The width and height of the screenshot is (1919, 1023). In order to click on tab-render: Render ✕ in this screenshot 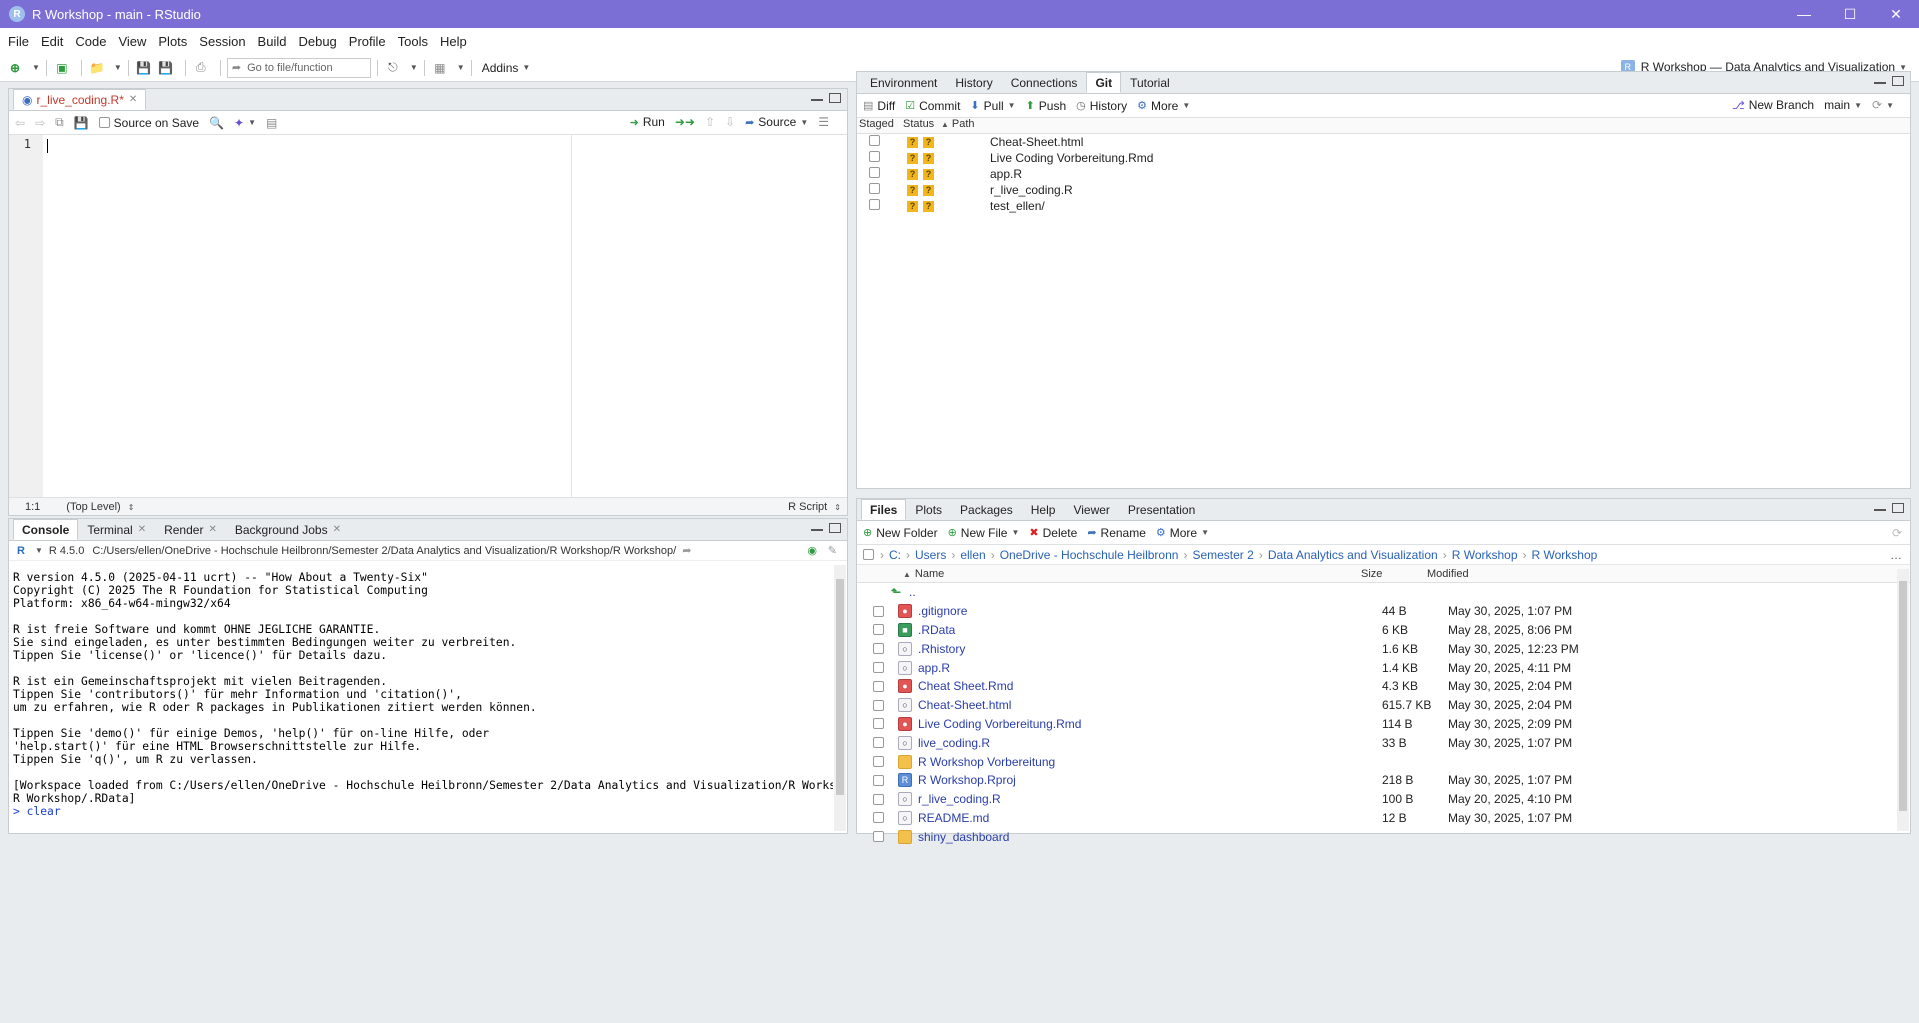, I will do `click(190, 529)`.